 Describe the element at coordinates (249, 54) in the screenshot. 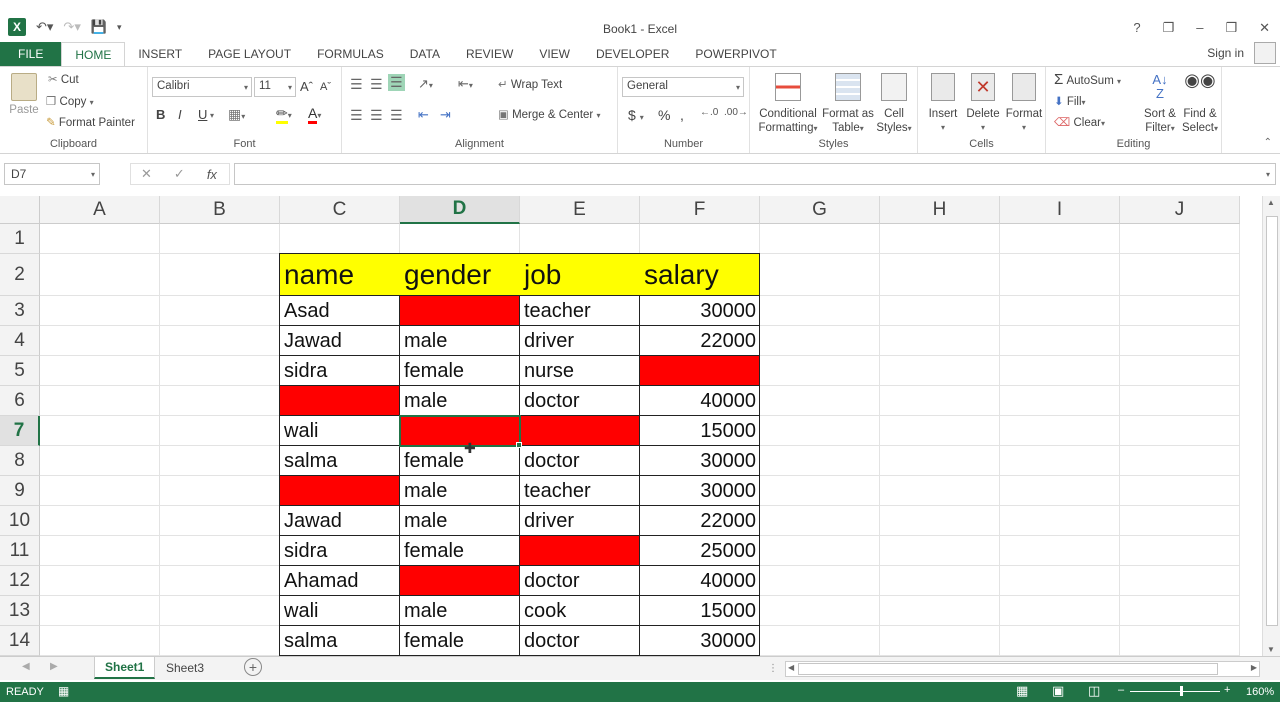

I see `tab-page-layout: PAGE LAYOUT` at that location.